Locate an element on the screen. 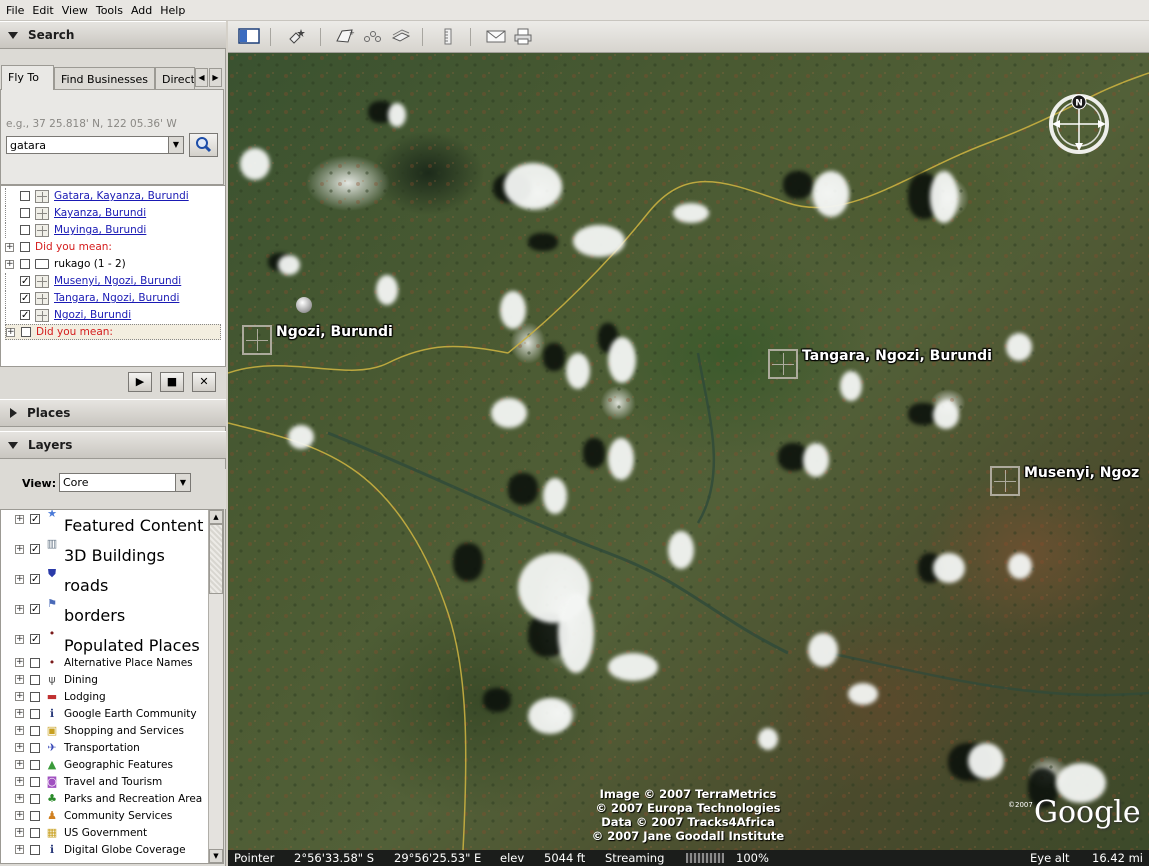 This screenshot has height=866, width=1149. city-pin-icon is located at coordinates (304, 305).